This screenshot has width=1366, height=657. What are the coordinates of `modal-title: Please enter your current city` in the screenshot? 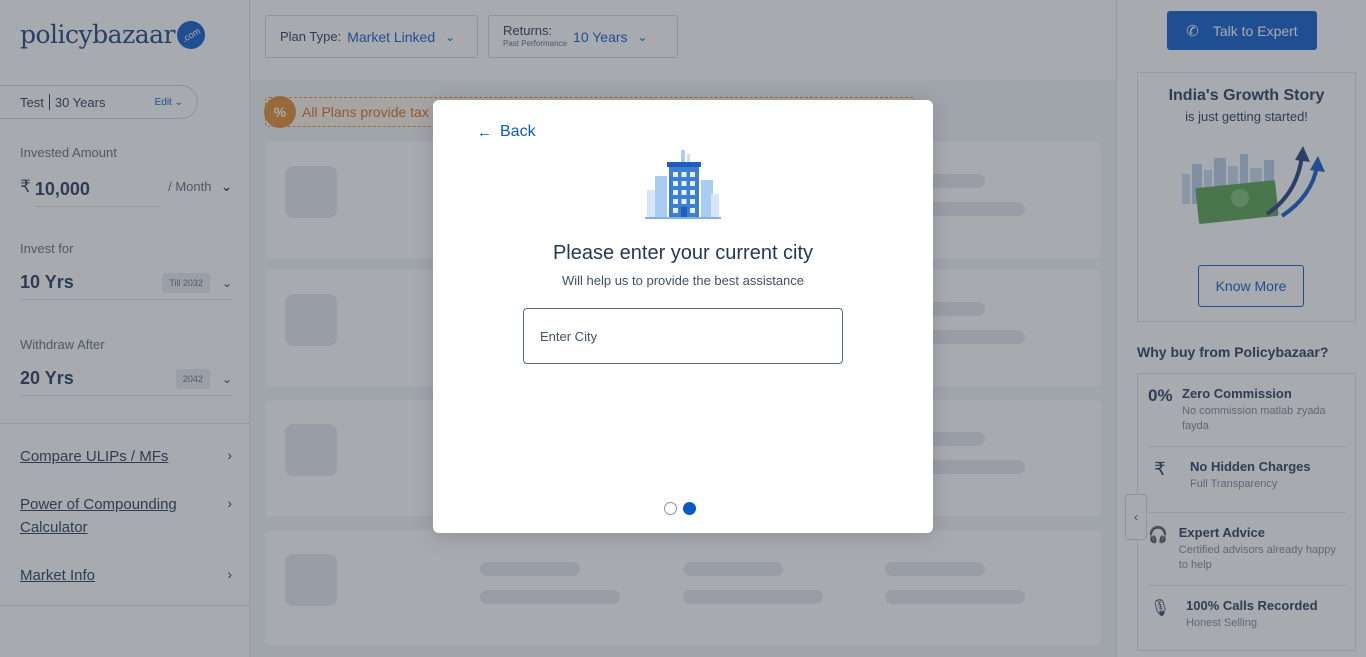 It's located at (683, 253).